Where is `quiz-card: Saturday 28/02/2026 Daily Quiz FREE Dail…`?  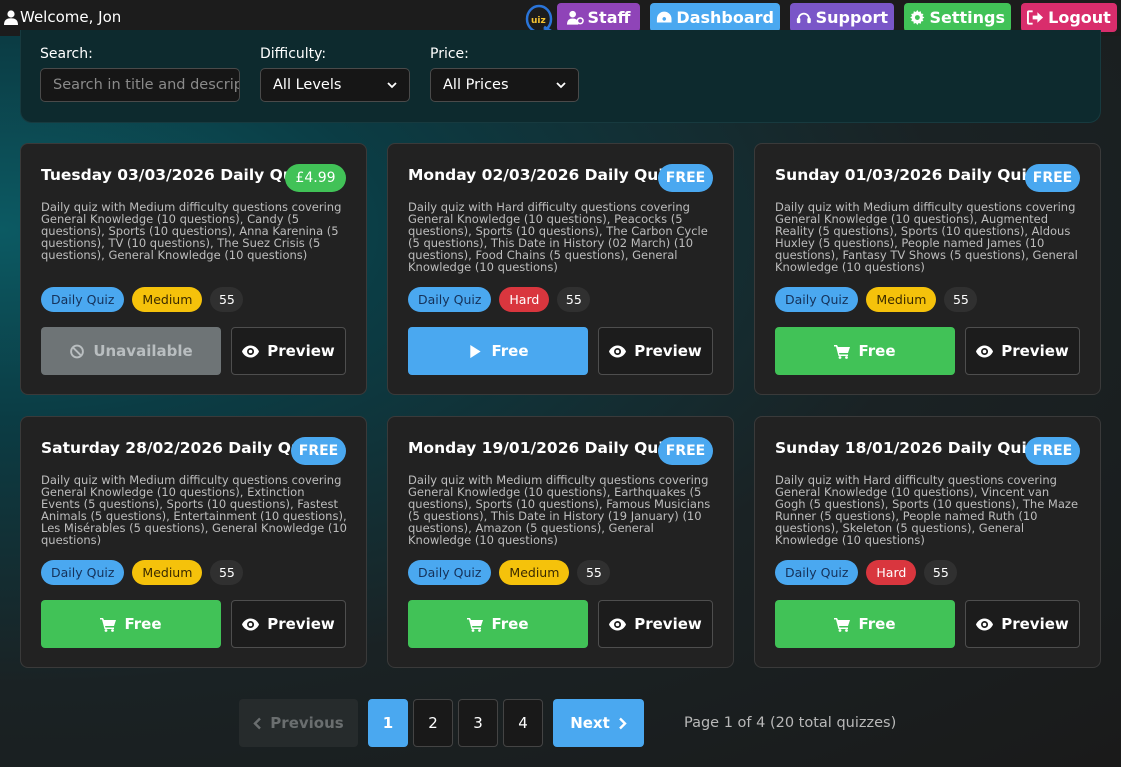 quiz-card: Saturday 28/02/2026 Daily Quiz FREE Dail… is located at coordinates (193, 542).